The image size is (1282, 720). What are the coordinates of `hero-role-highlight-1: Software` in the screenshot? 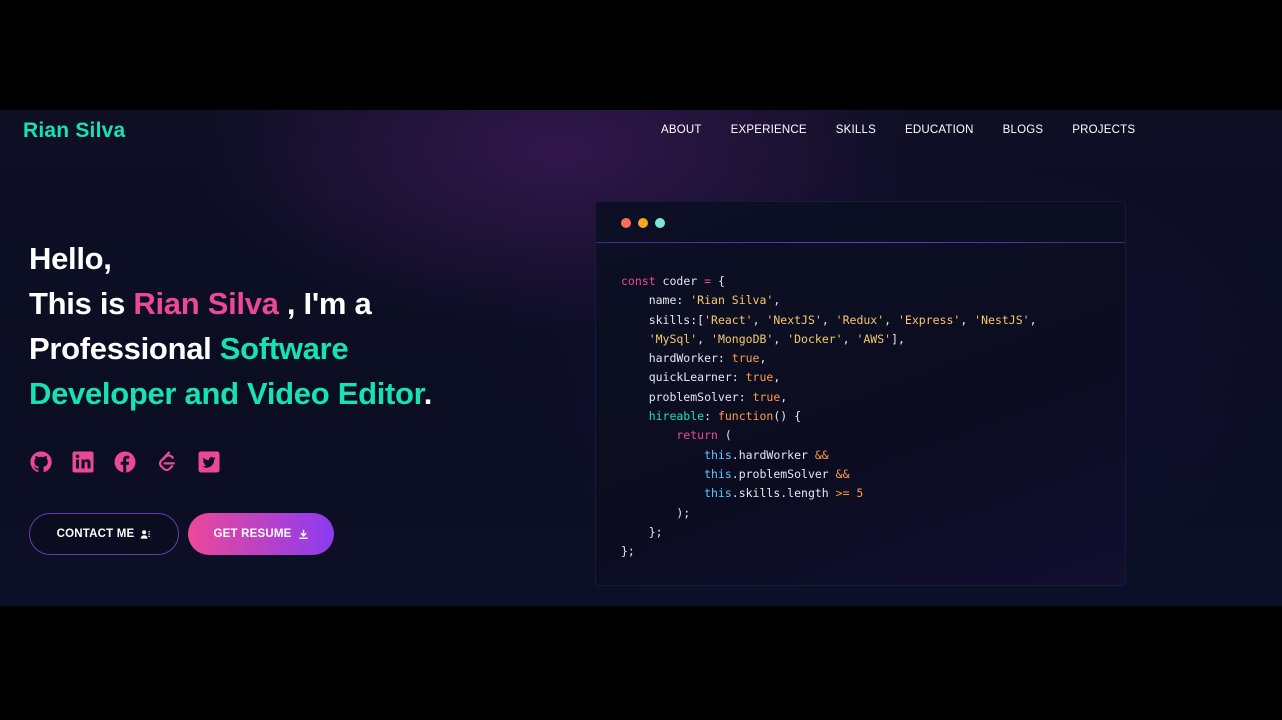 It's located at (284, 348).